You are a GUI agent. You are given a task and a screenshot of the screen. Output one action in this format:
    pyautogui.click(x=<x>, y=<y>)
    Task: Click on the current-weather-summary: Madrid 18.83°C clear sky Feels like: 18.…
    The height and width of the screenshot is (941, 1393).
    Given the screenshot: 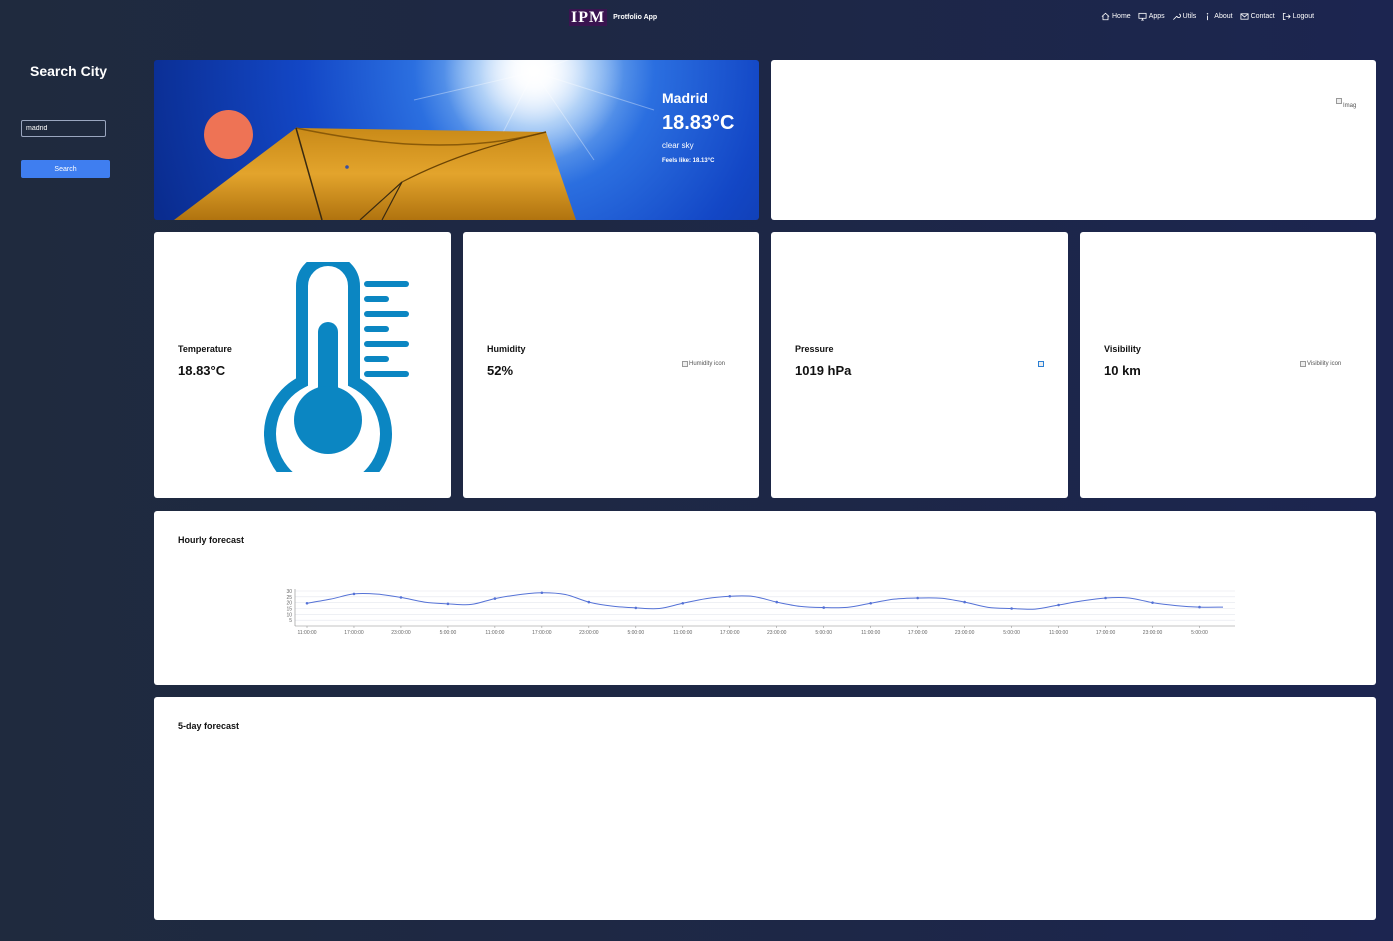 What is the action you would take?
    pyautogui.click(x=698, y=127)
    